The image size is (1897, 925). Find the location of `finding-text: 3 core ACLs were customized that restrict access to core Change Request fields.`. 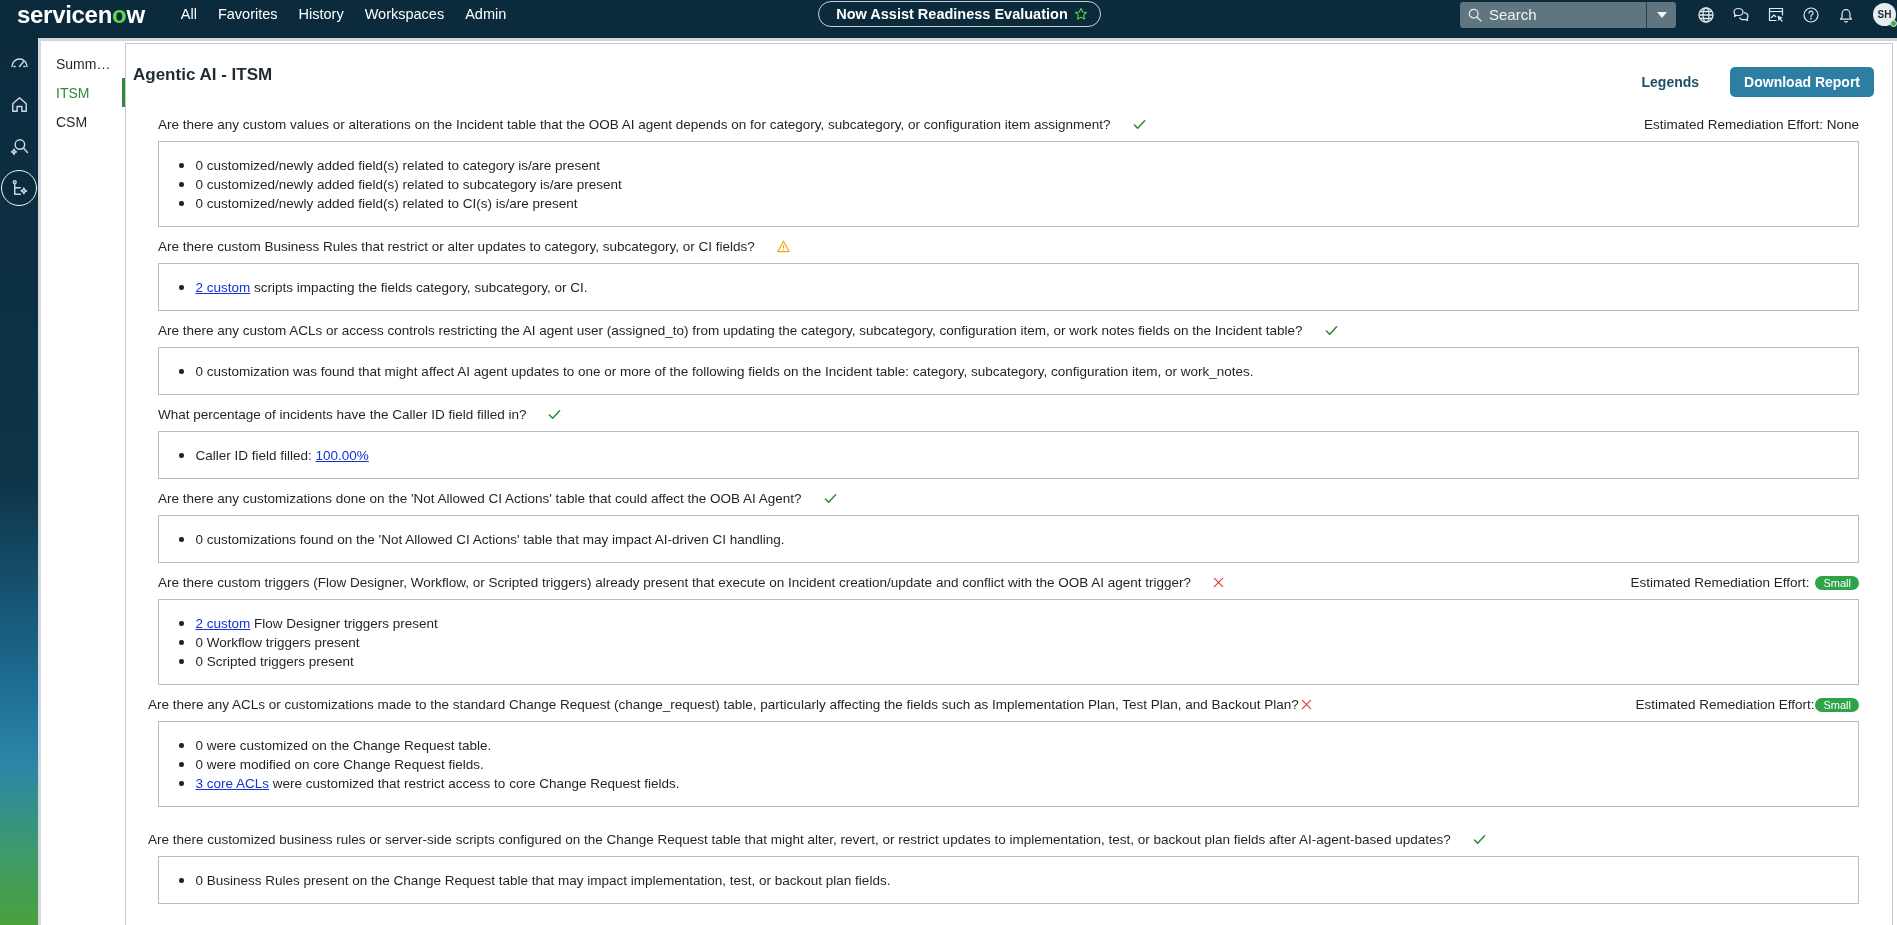

finding-text: 3 core ACLs were customized that restrict access to core Change Request fields. is located at coordinates (437, 784).